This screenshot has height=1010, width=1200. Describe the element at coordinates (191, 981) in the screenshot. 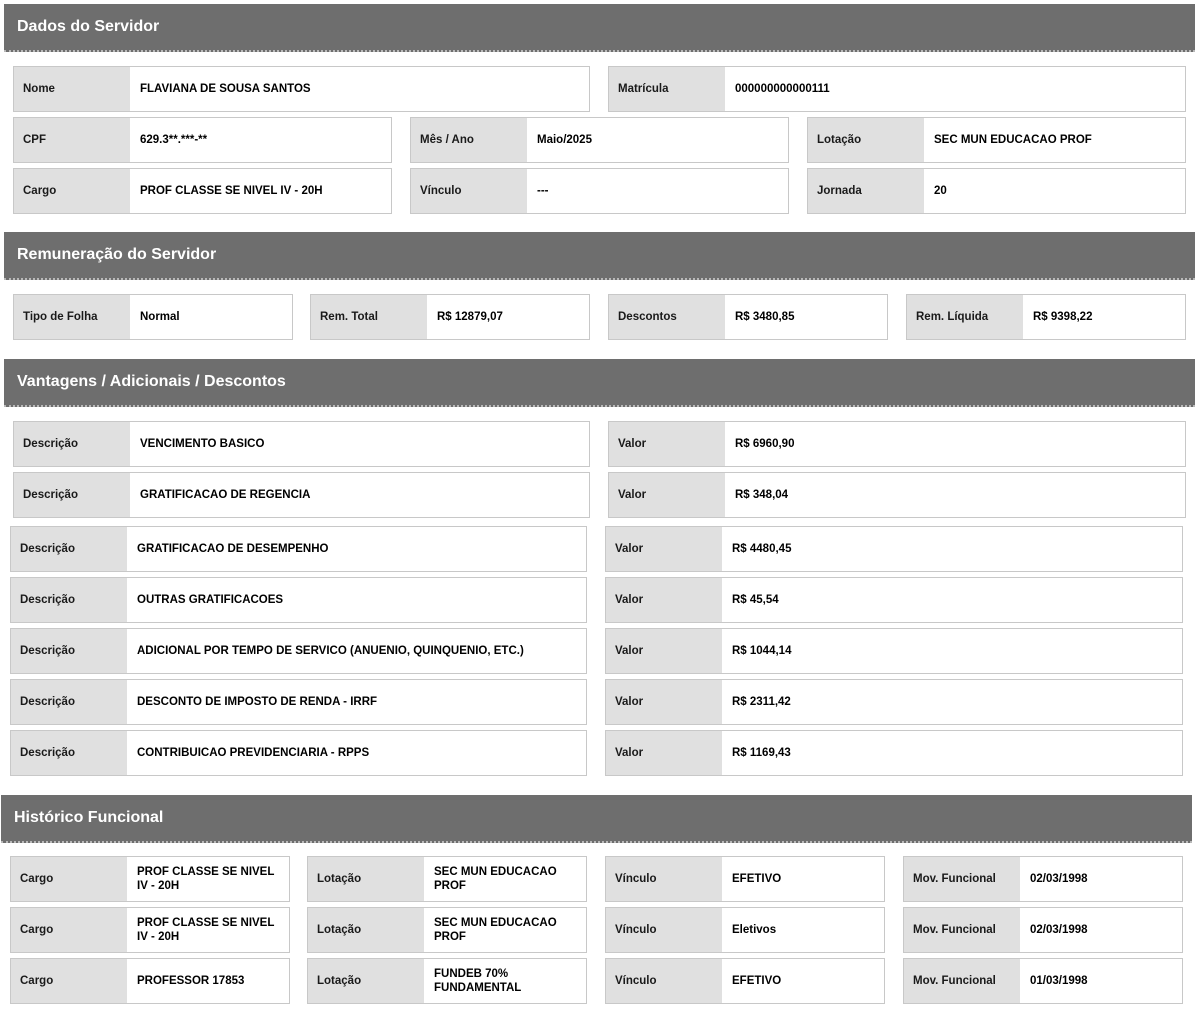

I see `hist-cargo-value: PROFESSOR 17853` at that location.